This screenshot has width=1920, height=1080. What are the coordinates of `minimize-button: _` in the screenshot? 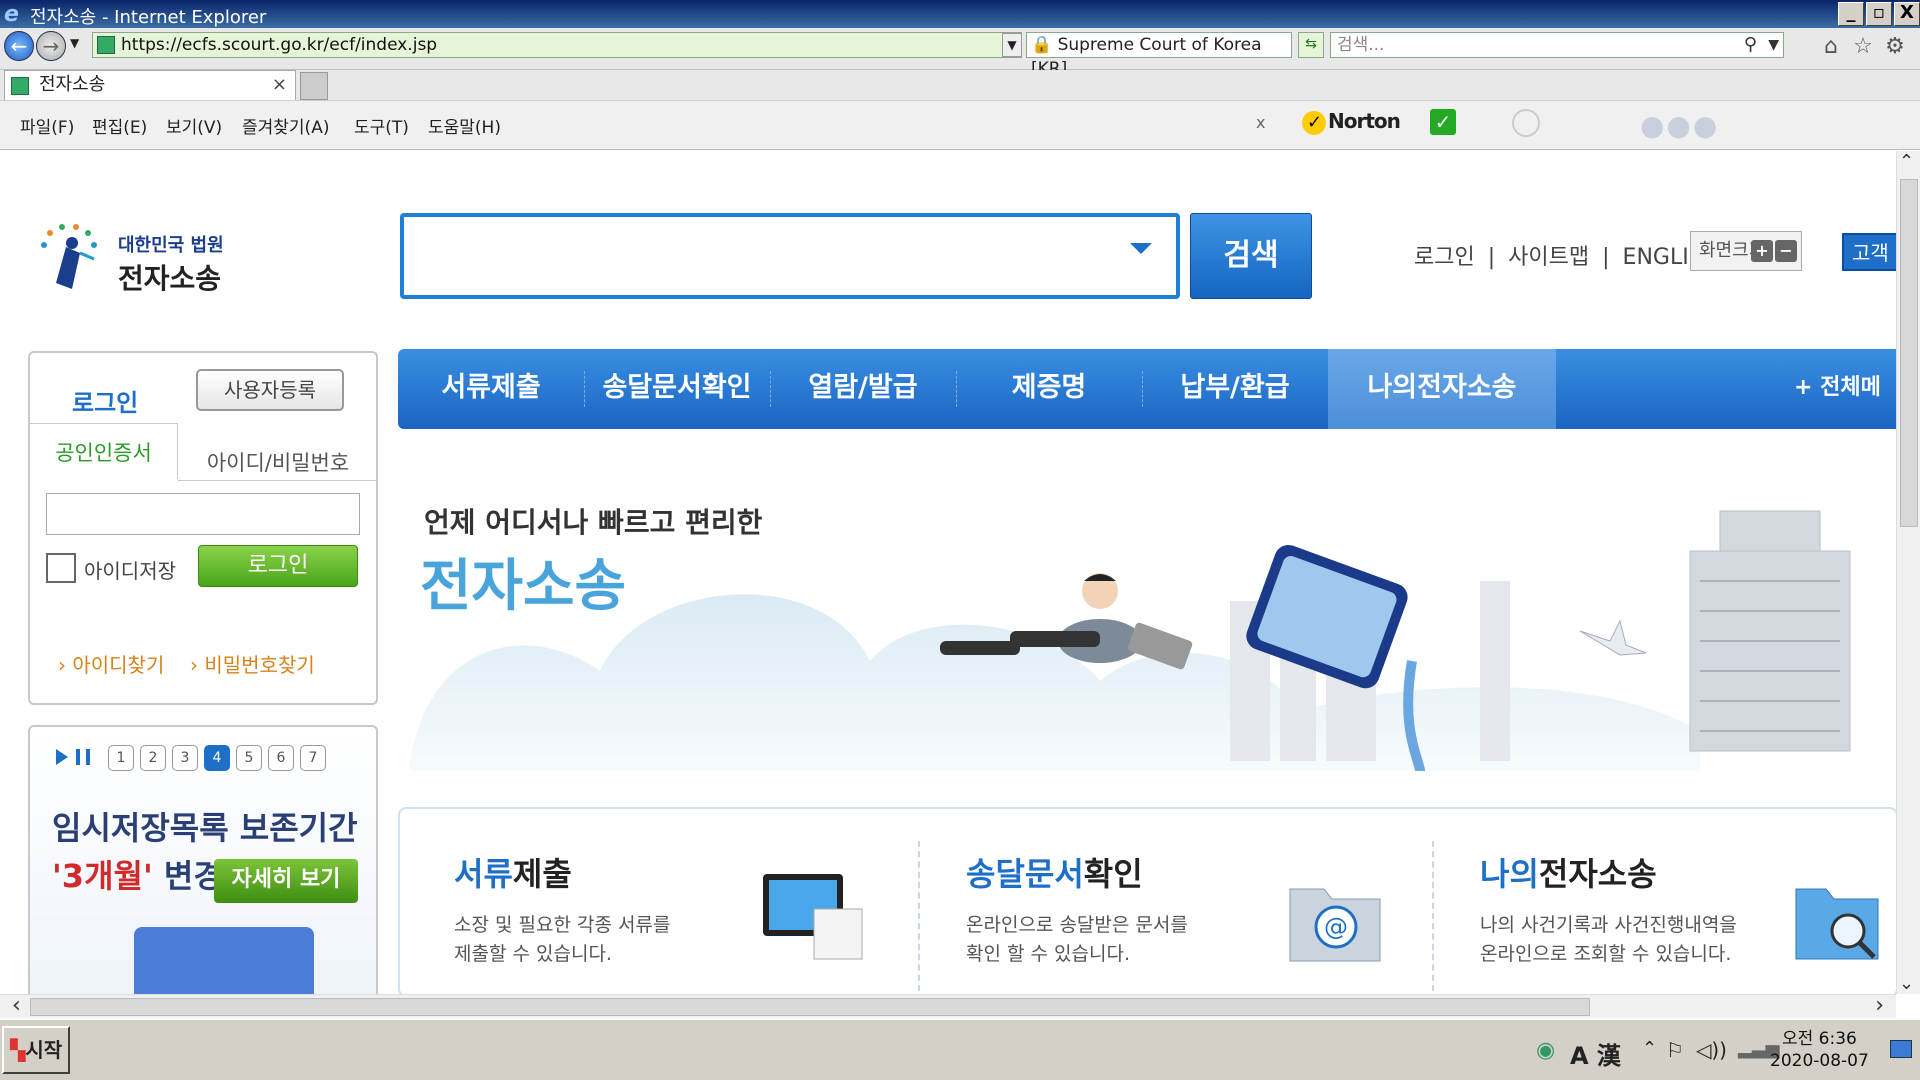 It's located at (1851, 14).